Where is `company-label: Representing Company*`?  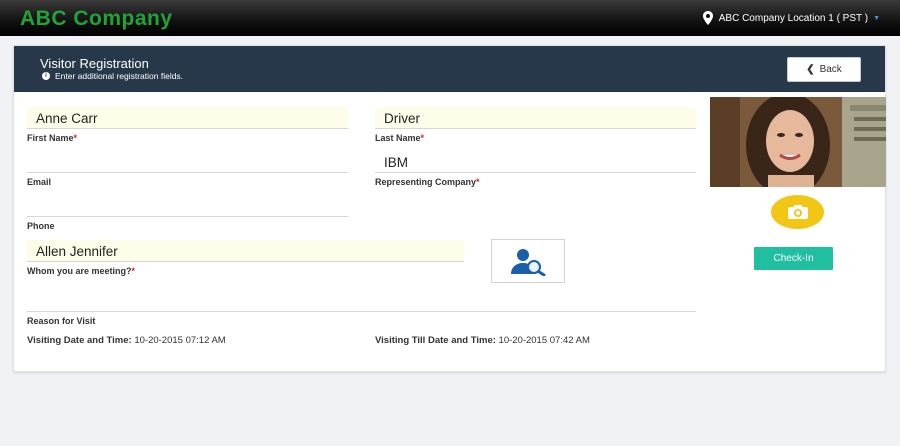 company-label: Representing Company* is located at coordinates (427, 182).